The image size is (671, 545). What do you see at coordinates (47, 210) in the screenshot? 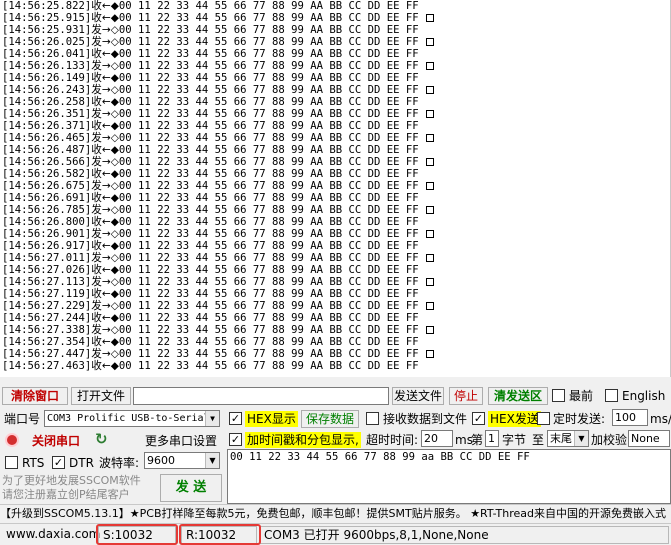
I see `log-timestamp: [14:56:26.785]` at bounding box center [47, 210].